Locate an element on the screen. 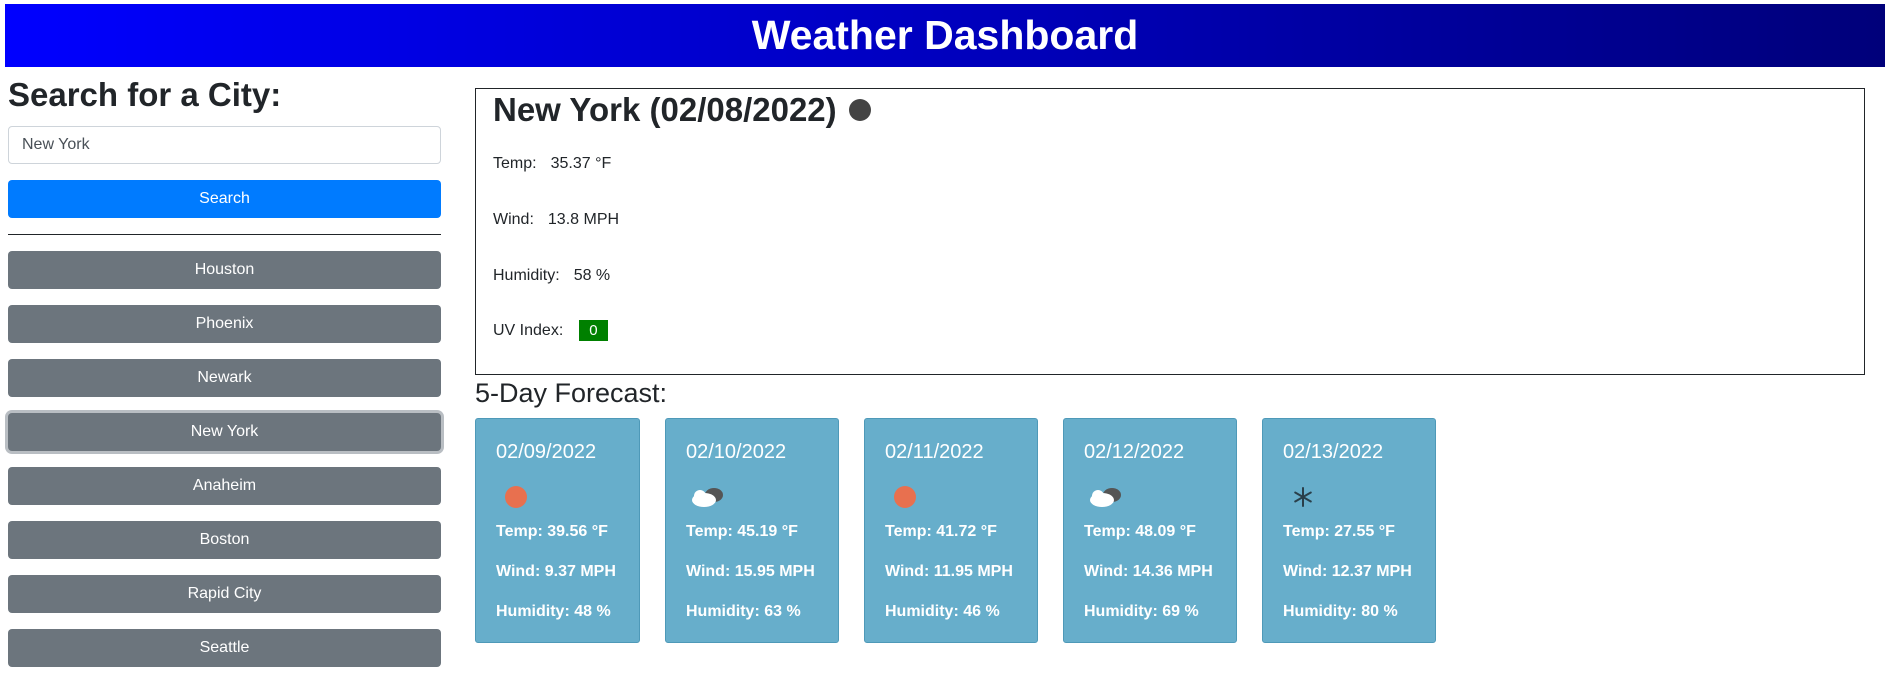 The height and width of the screenshot is (683, 1890). search-button: Search is located at coordinates (224, 199).